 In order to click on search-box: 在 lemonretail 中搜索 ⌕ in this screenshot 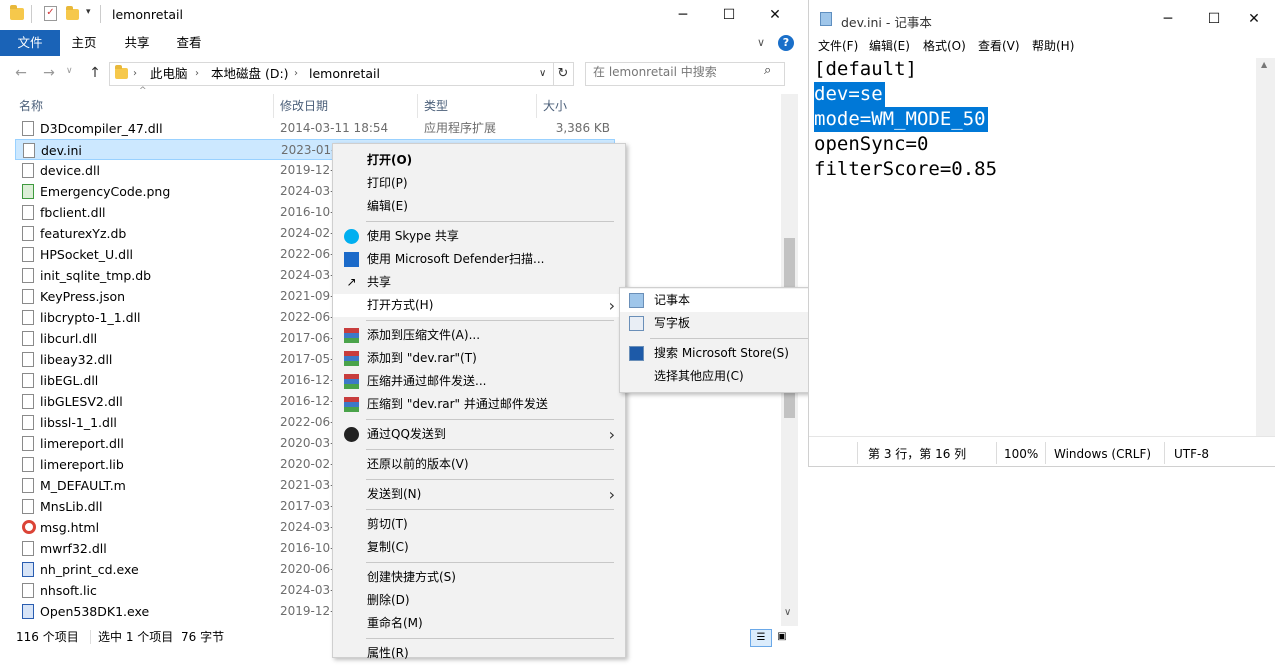, I will do `click(685, 74)`.